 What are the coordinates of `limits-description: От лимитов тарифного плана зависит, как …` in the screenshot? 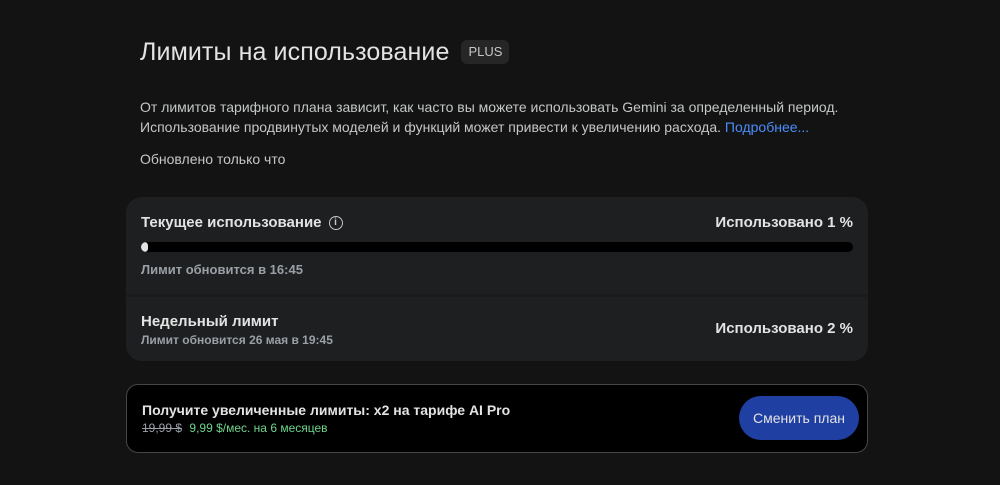 It's located at (510, 117).